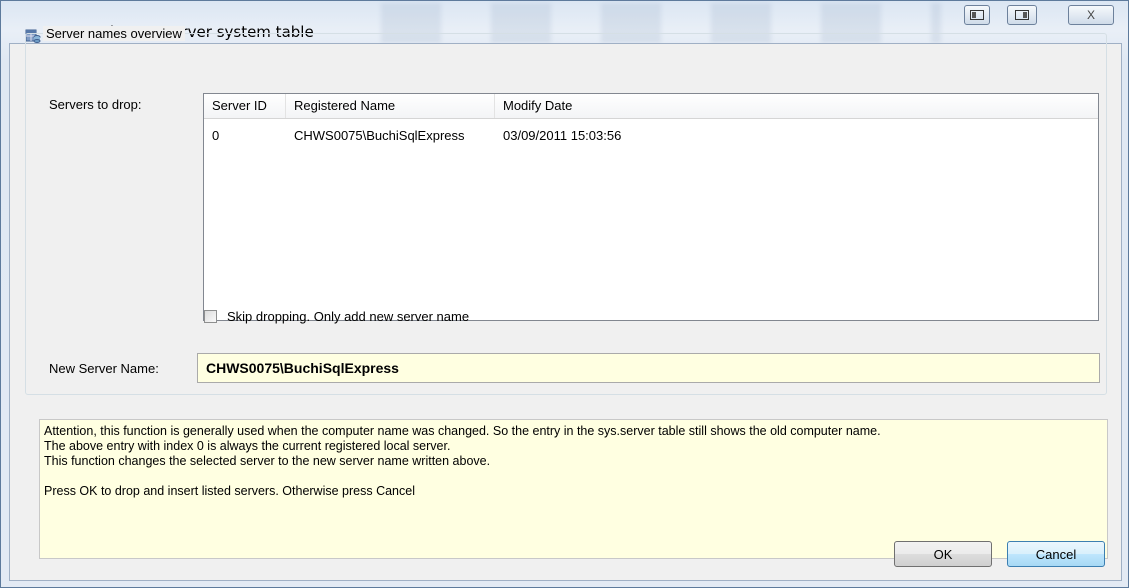  What do you see at coordinates (104, 368) in the screenshot?
I see `new-server-name-label: New Server Name:` at bounding box center [104, 368].